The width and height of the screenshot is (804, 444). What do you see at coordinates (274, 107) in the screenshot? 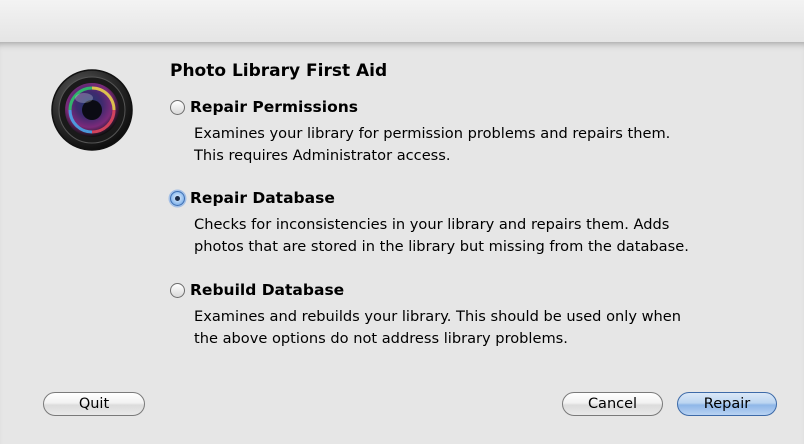
I see `repair-permissions-label: Repair Permissions` at bounding box center [274, 107].